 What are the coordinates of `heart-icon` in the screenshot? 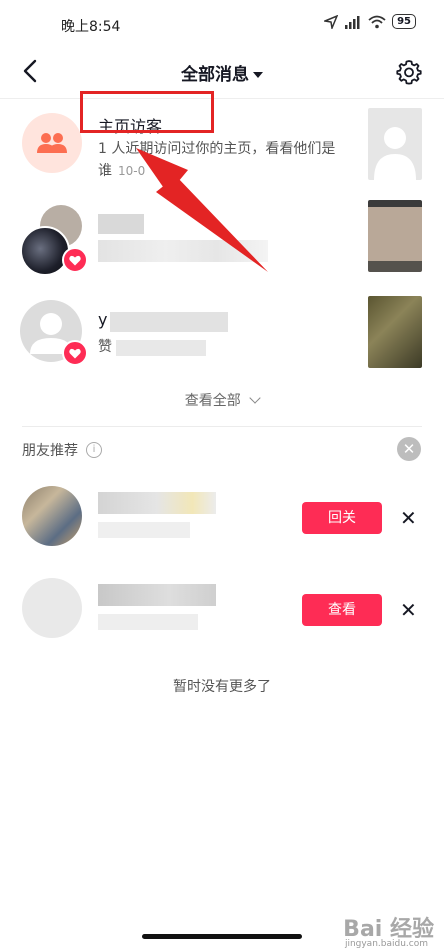 It's located at (75, 353).